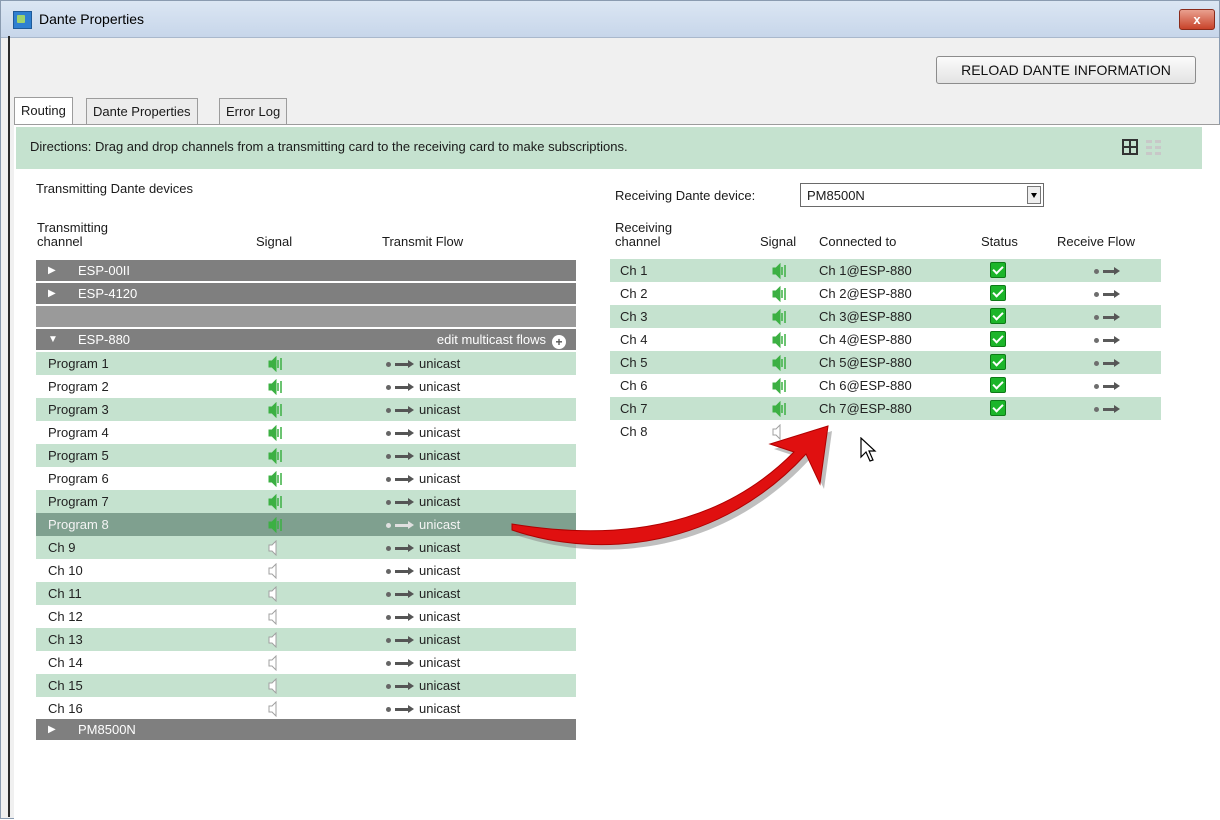 Image resolution: width=1220 pixels, height=820 pixels. What do you see at coordinates (868, 449) in the screenshot?
I see `mouse-pointer-icon` at bounding box center [868, 449].